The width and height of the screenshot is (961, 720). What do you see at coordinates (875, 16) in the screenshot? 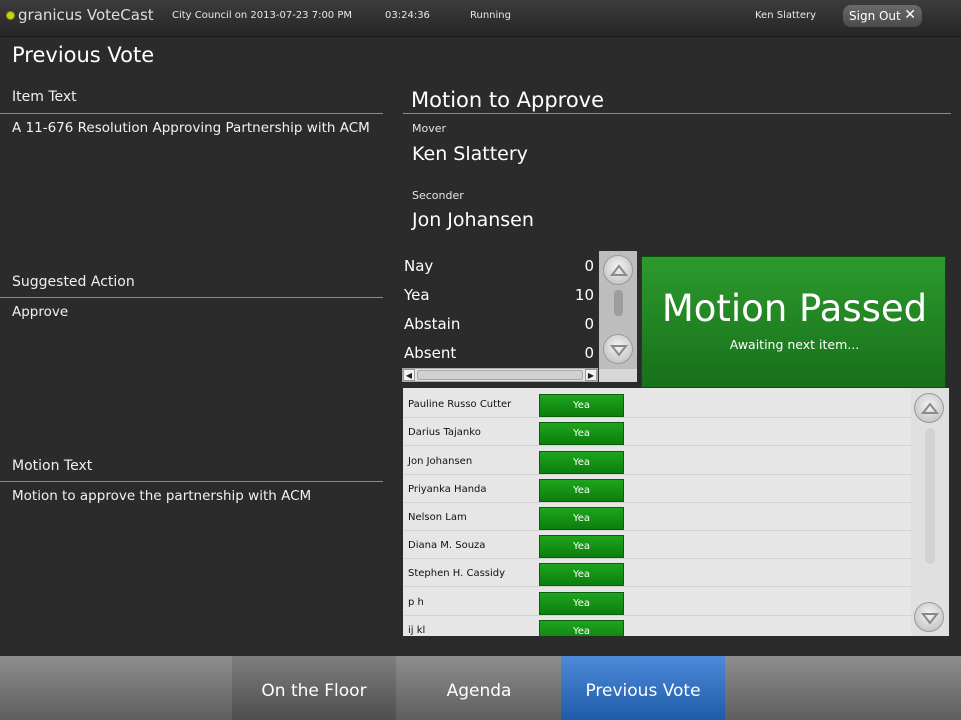
I see `sign-out-label: Sign Out` at bounding box center [875, 16].